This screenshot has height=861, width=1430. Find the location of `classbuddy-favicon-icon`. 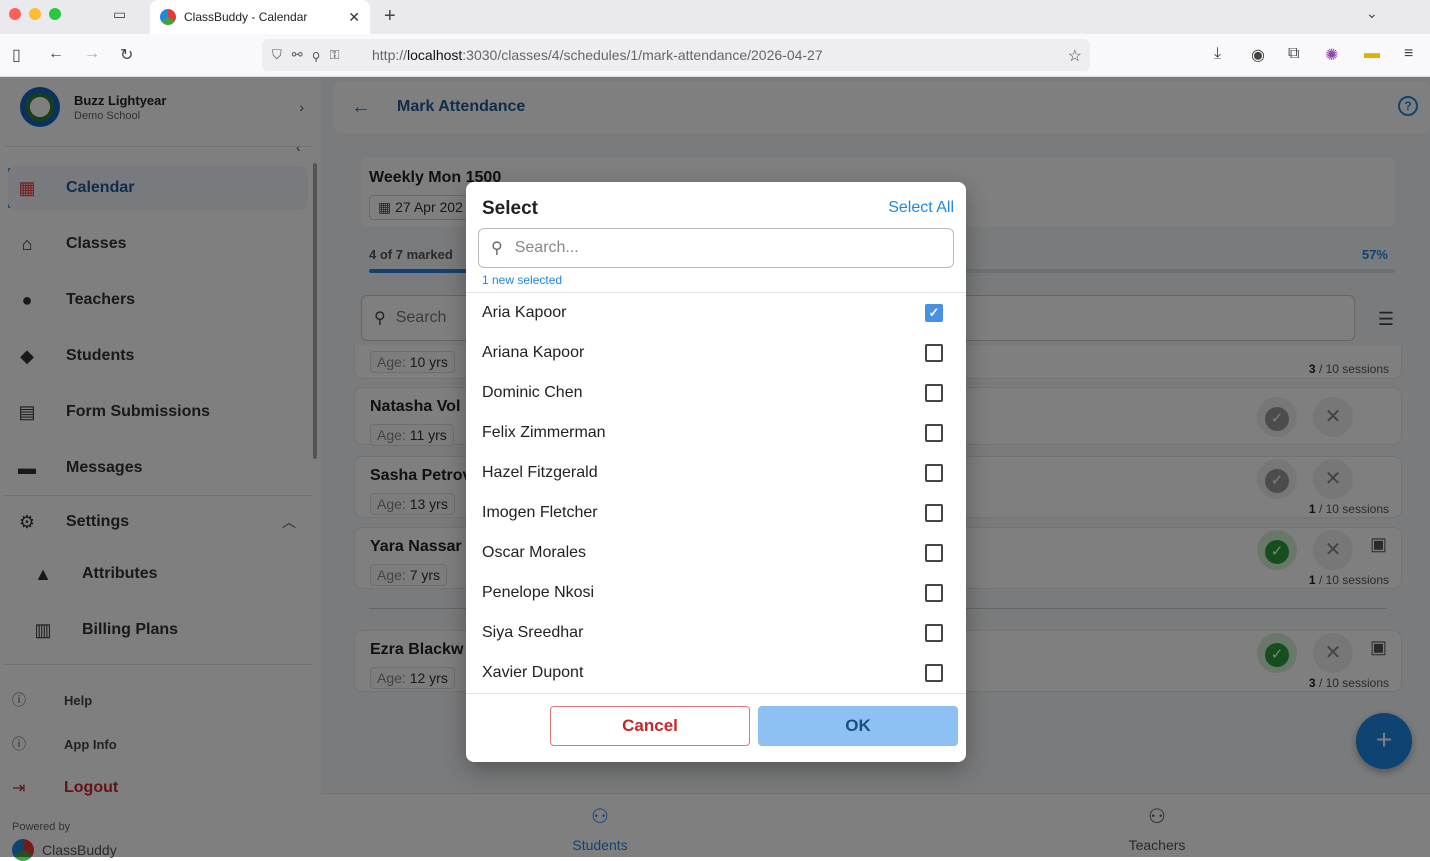

classbuddy-favicon-icon is located at coordinates (168, 17).